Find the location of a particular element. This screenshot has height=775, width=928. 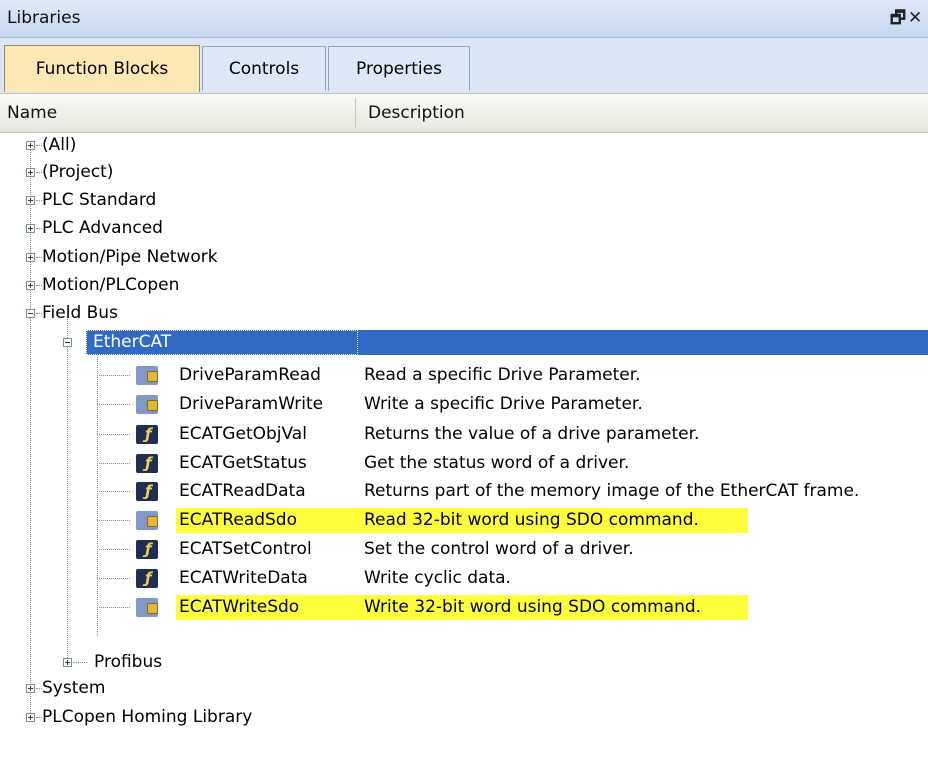

function-block-description: Set the control word of a driver. is located at coordinates (499, 549).